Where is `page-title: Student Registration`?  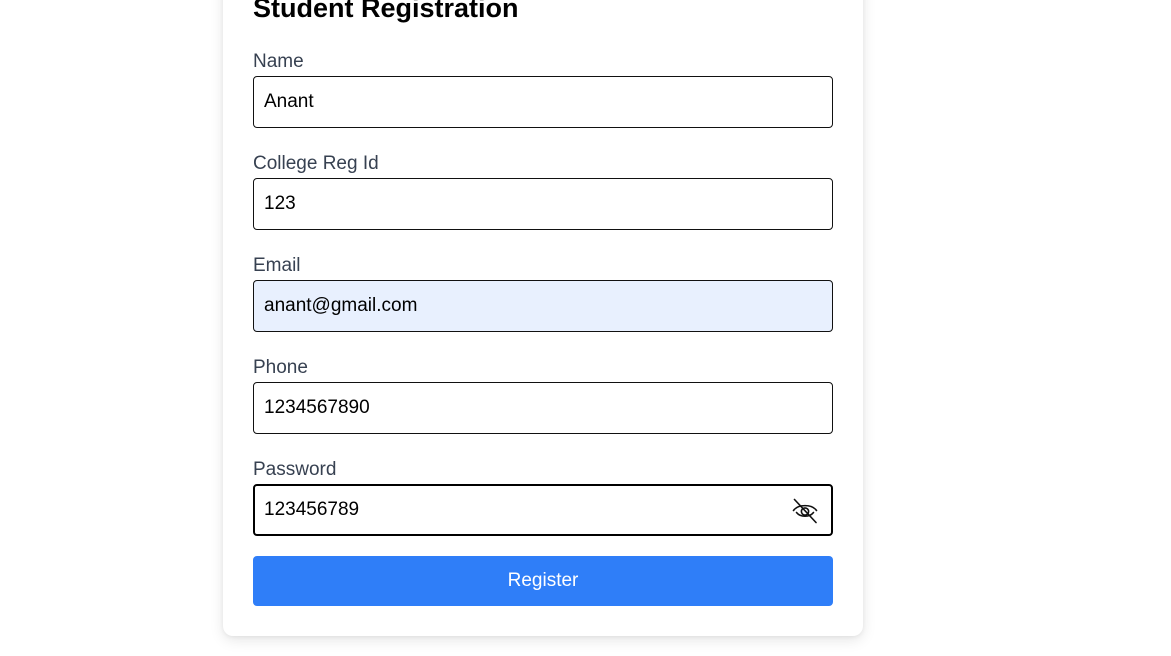
page-title: Student Registration is located at coordinates (386, 11).